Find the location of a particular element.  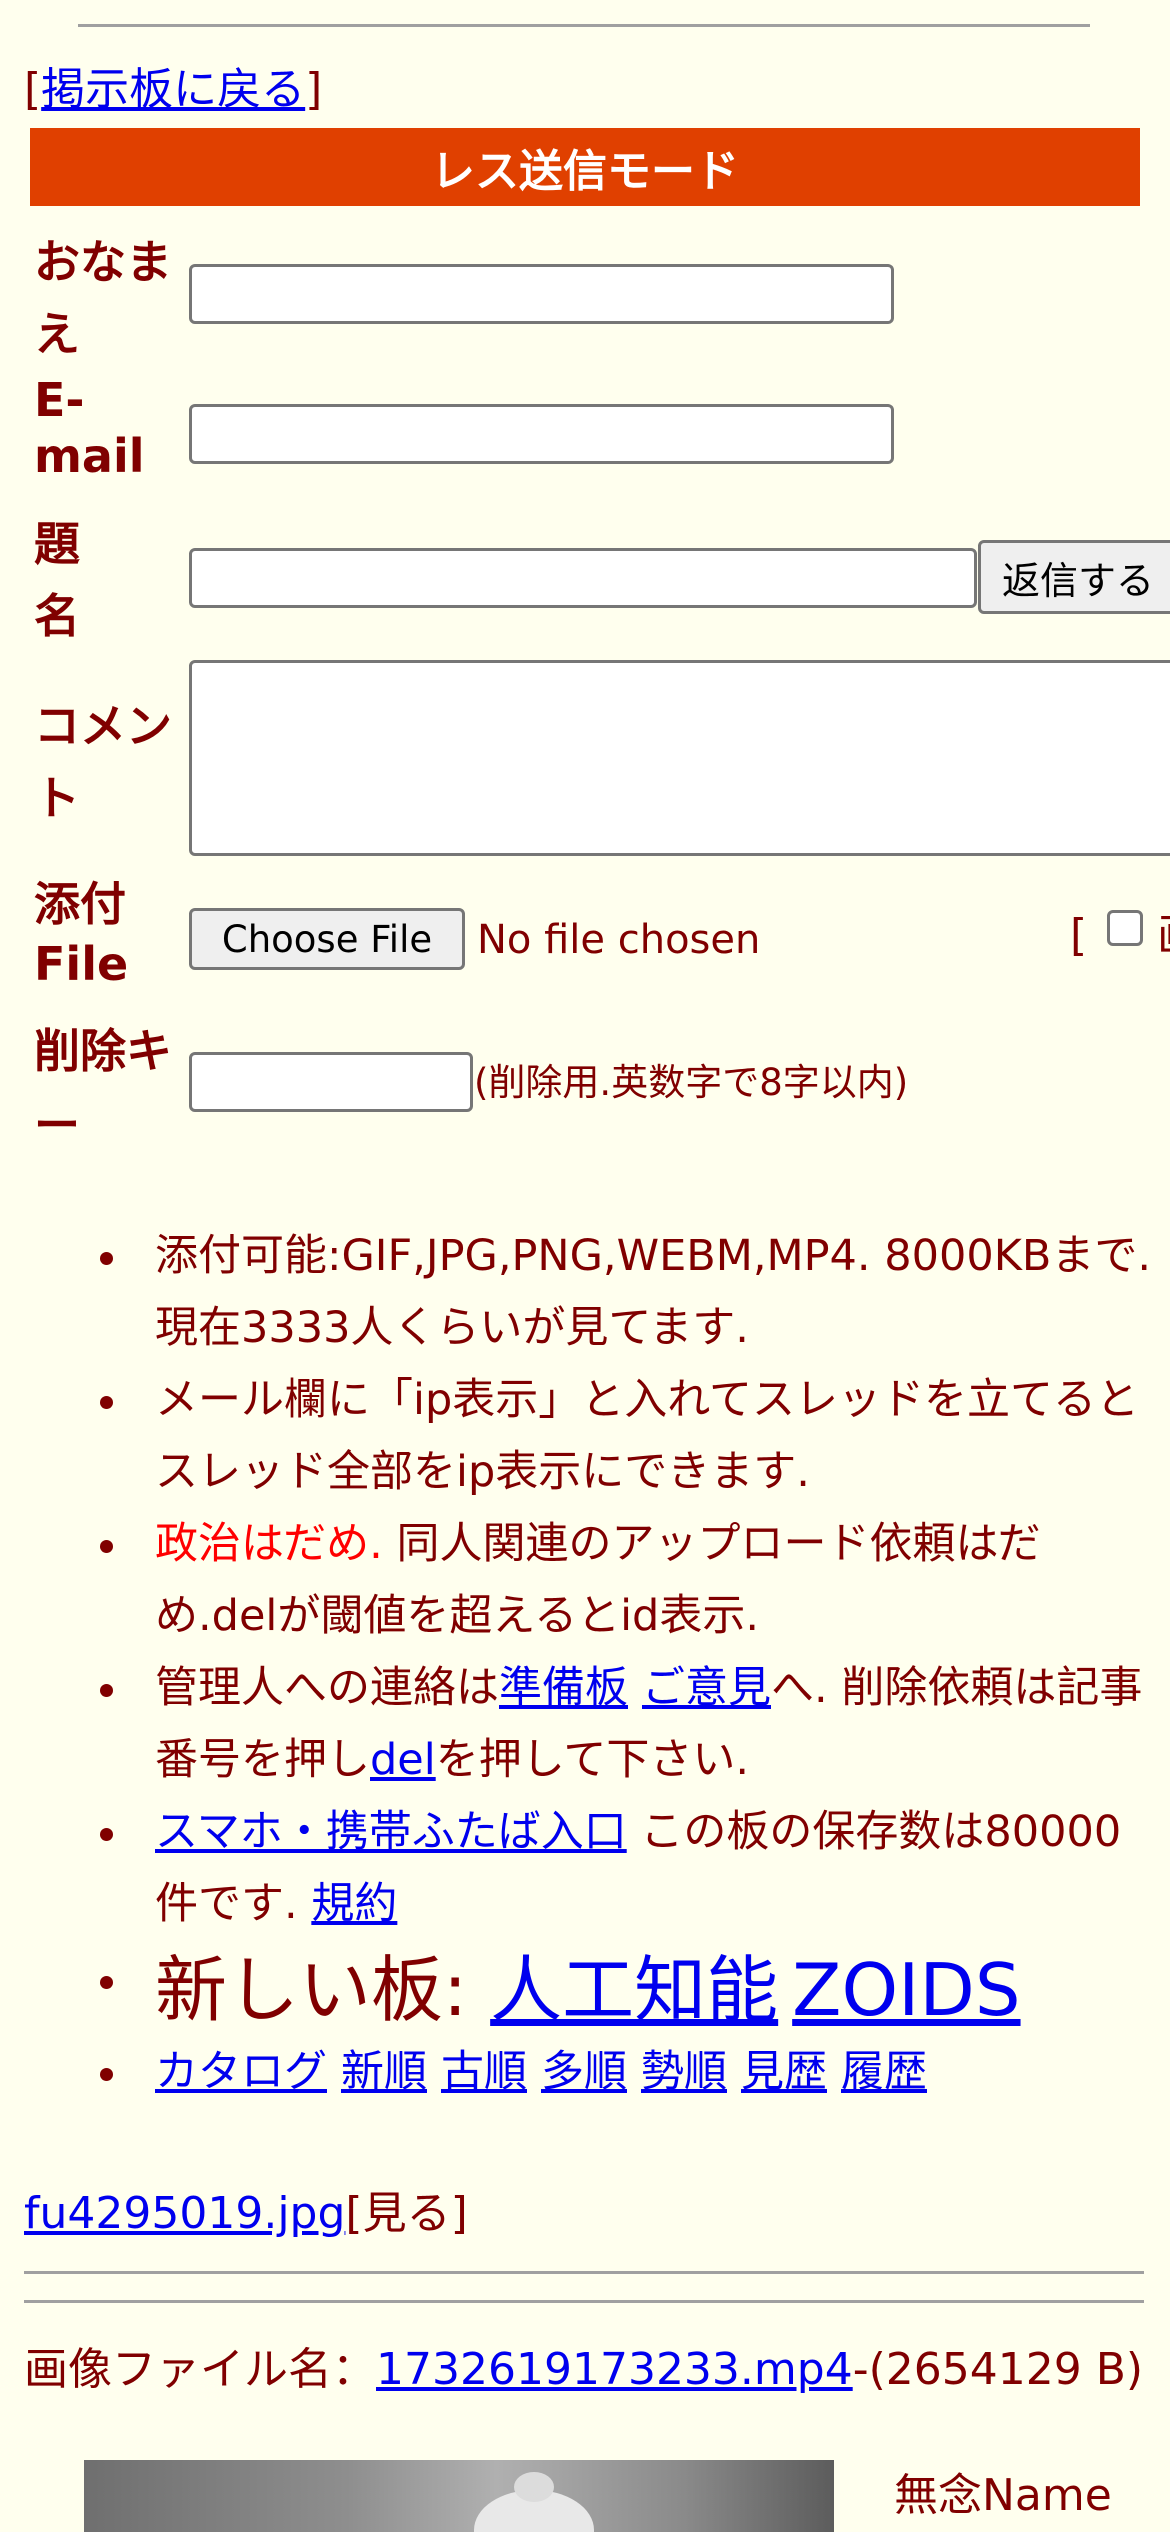

viewed-history-link: 見歴 is located at coordinates (784, 2072).